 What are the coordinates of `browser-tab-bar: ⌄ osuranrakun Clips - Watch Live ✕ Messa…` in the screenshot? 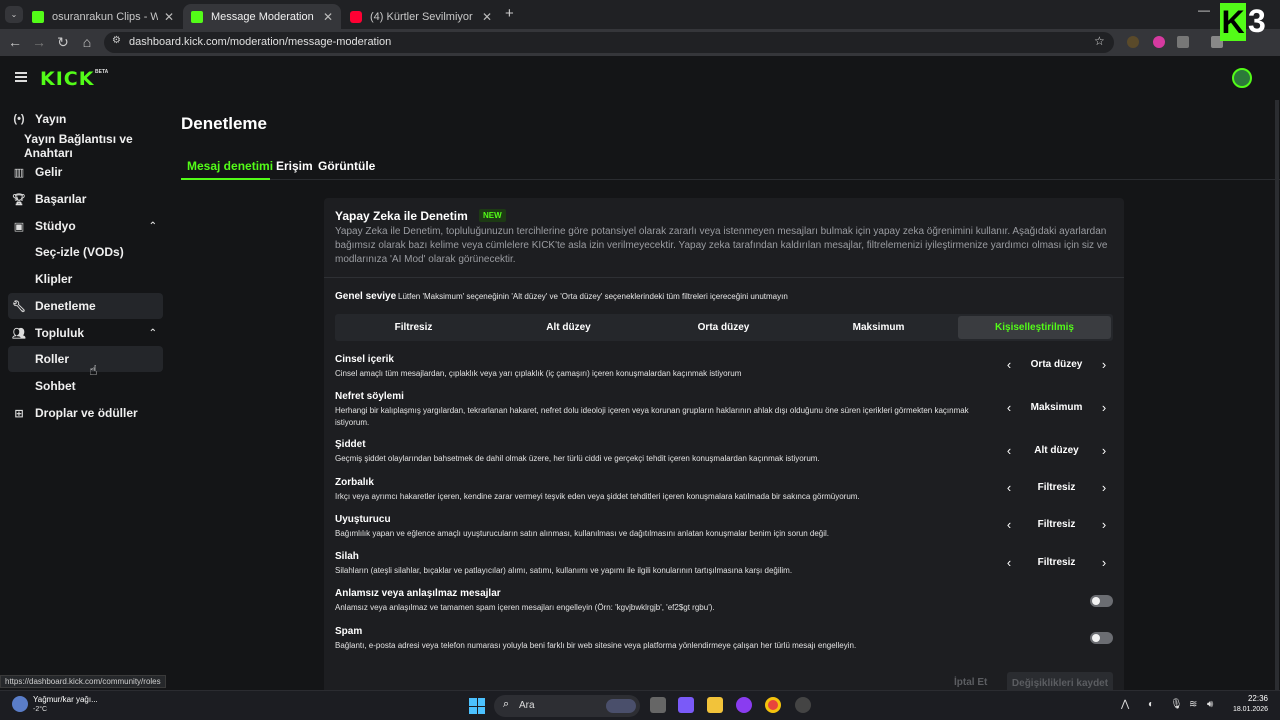 It's located at (640, 14).